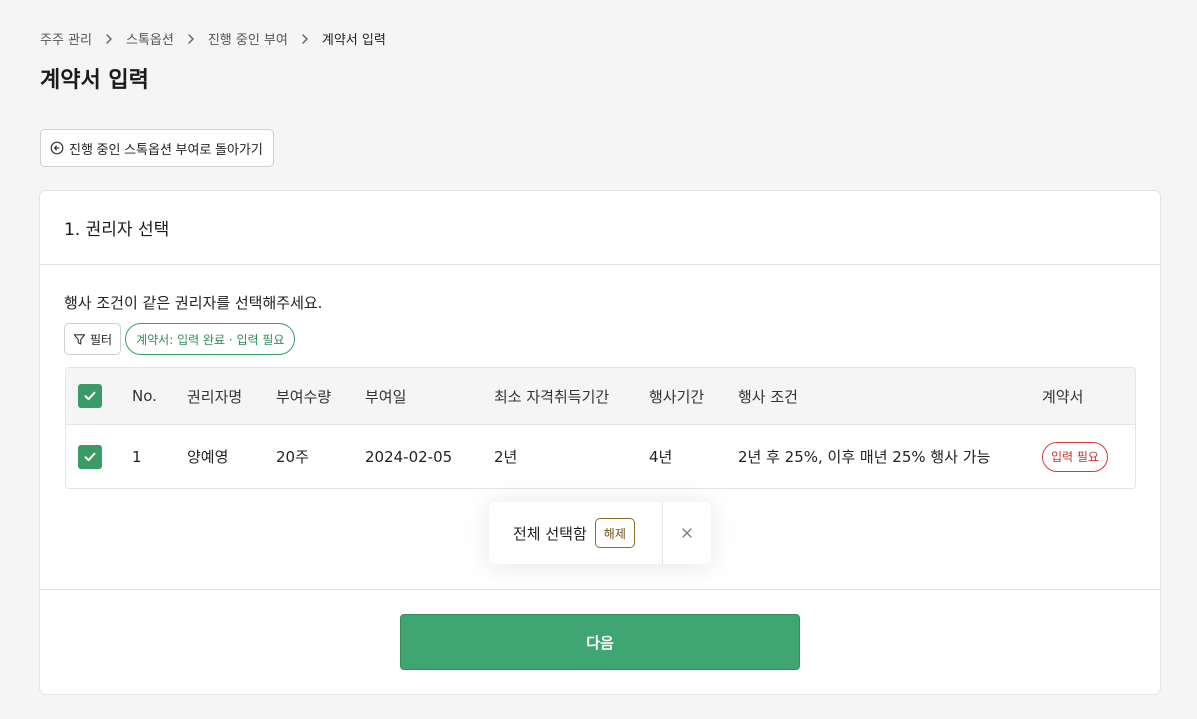  I want to click on column-header-vesting: 최소 자격취득기간, so click(552, 396).